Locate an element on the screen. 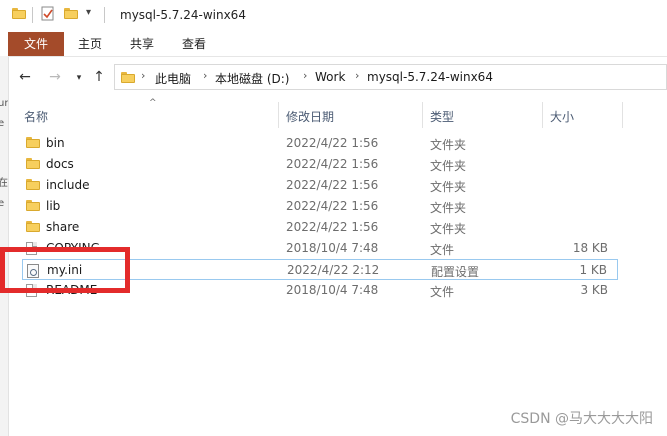  column-headers: ^ 名称 修改日期 类型 大小 is located at coordinates (318, 114).